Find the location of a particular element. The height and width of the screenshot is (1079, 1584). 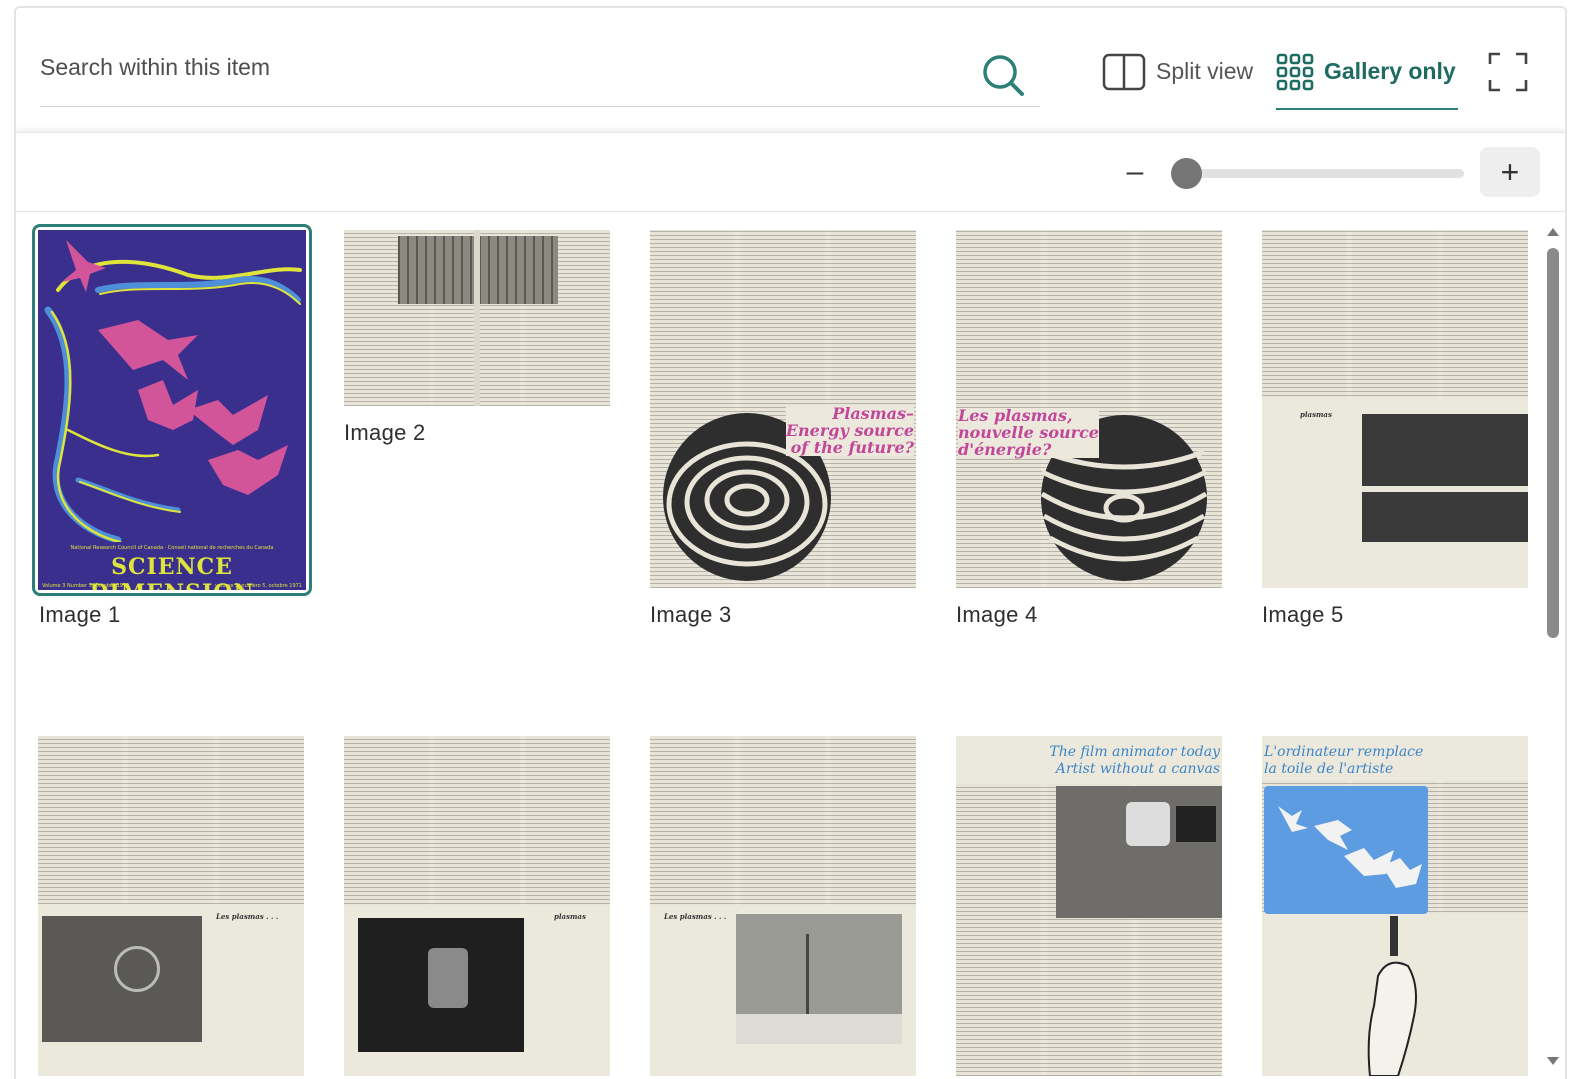

cover-issue-right: volume 3, numéro 5, octobre 1971 is located at coordinates (258, 586).